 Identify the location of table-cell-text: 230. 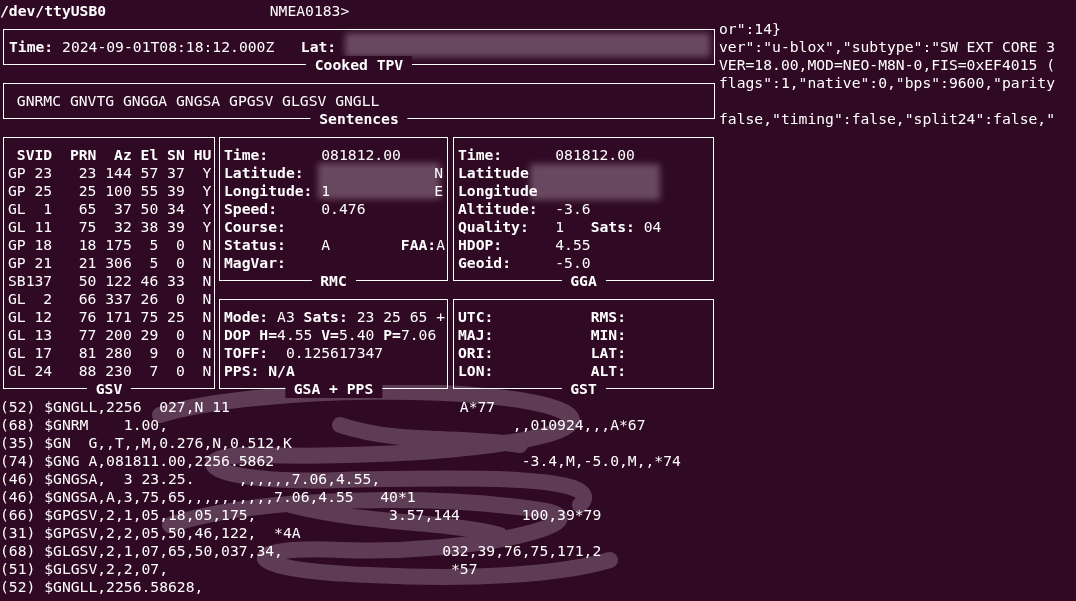
(118, 371).